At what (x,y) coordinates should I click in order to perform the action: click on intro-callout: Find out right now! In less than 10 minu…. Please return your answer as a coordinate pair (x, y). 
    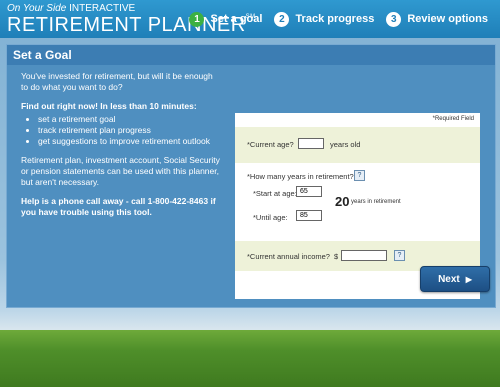
    Looking at the image, I should click on (109, 106).